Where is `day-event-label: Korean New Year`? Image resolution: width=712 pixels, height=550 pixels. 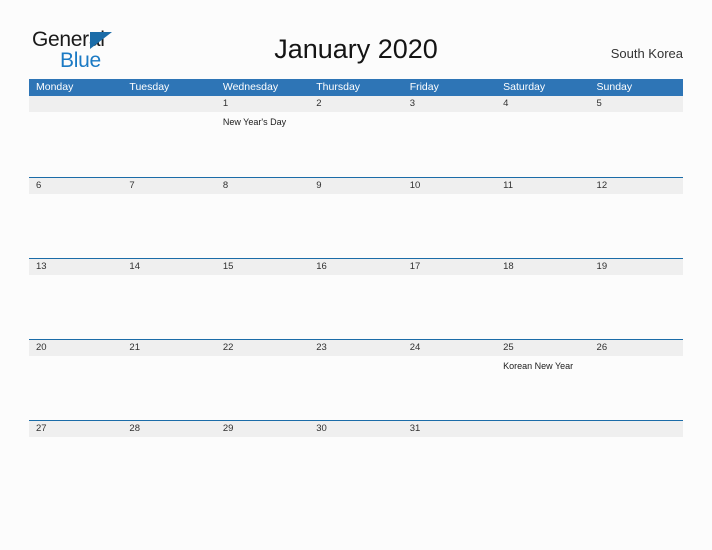
day-event-label: Korean New Year is located at coordinates (538, 366).